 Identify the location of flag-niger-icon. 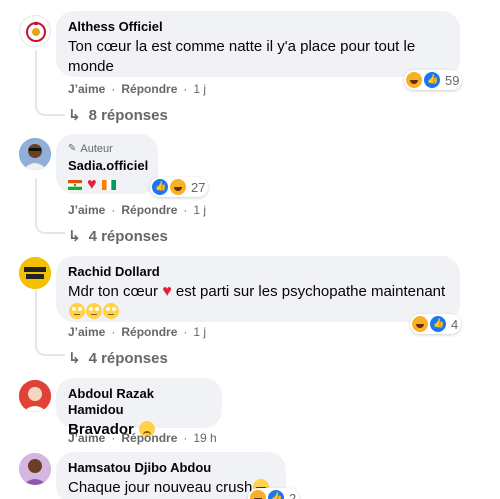
(75, 185).